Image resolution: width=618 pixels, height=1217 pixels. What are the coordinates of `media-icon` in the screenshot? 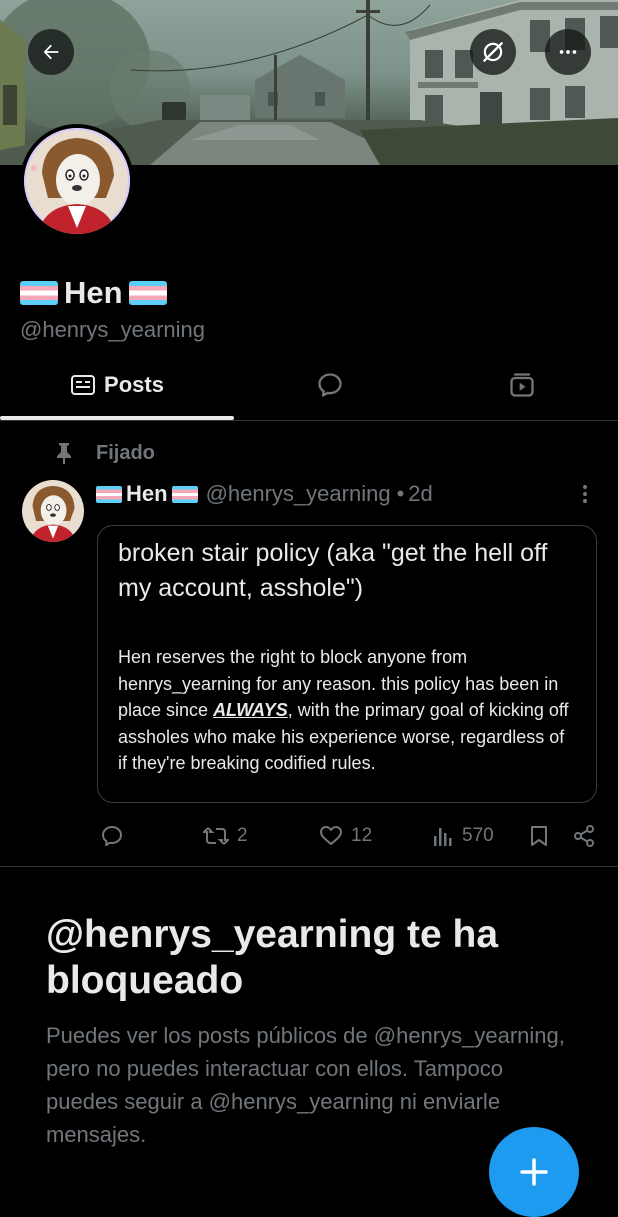 It's located at (522, 385).